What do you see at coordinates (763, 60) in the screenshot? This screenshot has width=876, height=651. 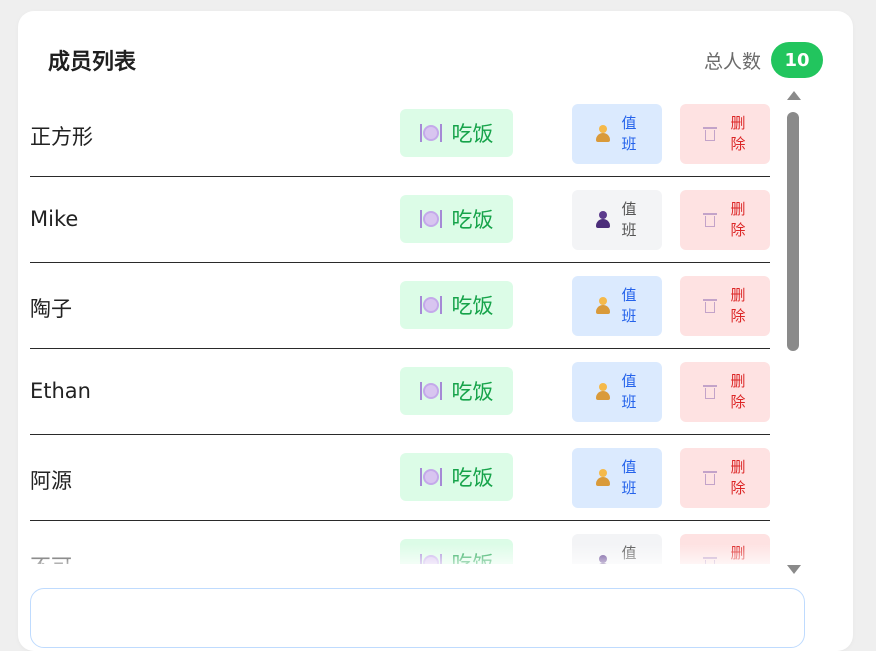 I see `member-count: 总人数 10` at bounding box center [763, 60].